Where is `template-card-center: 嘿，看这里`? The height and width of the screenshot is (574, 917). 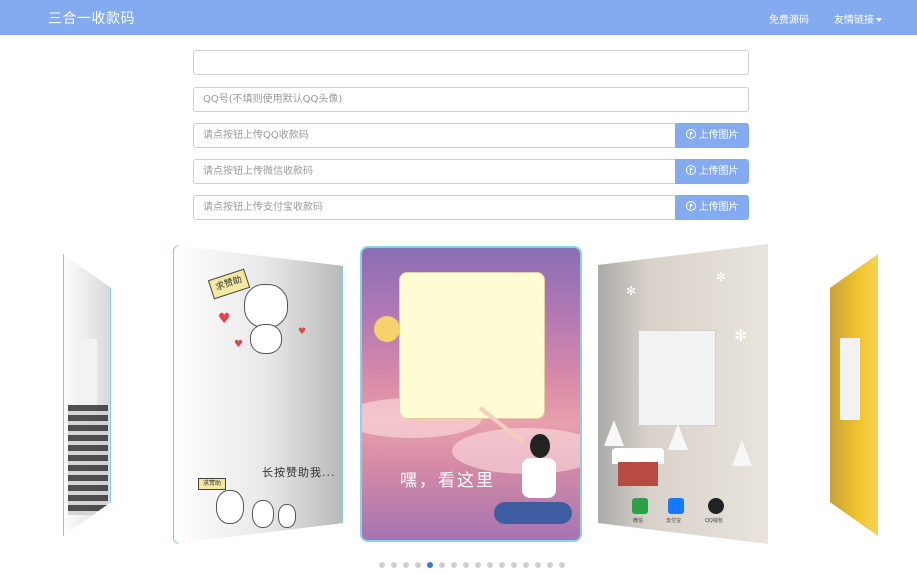 template-card-center: 嘿，看这里 is located at coordinates (471, 394).